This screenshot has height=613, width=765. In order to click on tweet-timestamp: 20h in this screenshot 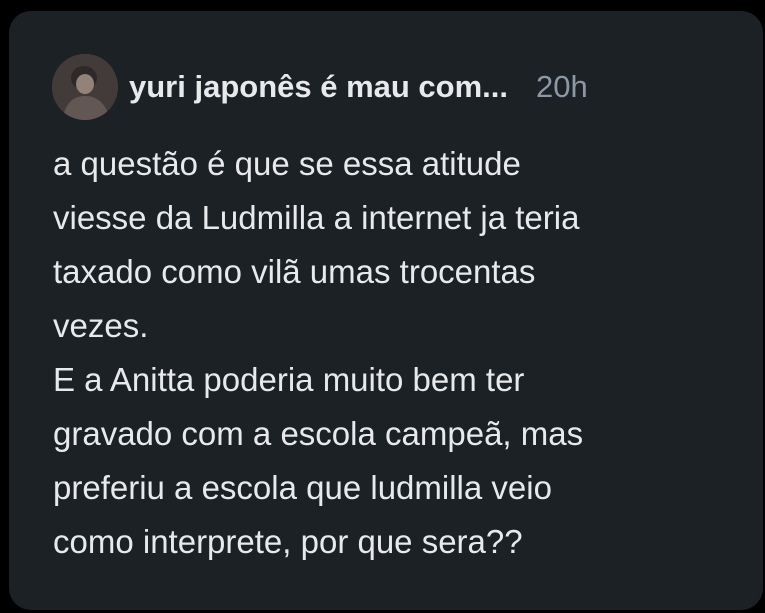, I will do `click(562, 87)`.